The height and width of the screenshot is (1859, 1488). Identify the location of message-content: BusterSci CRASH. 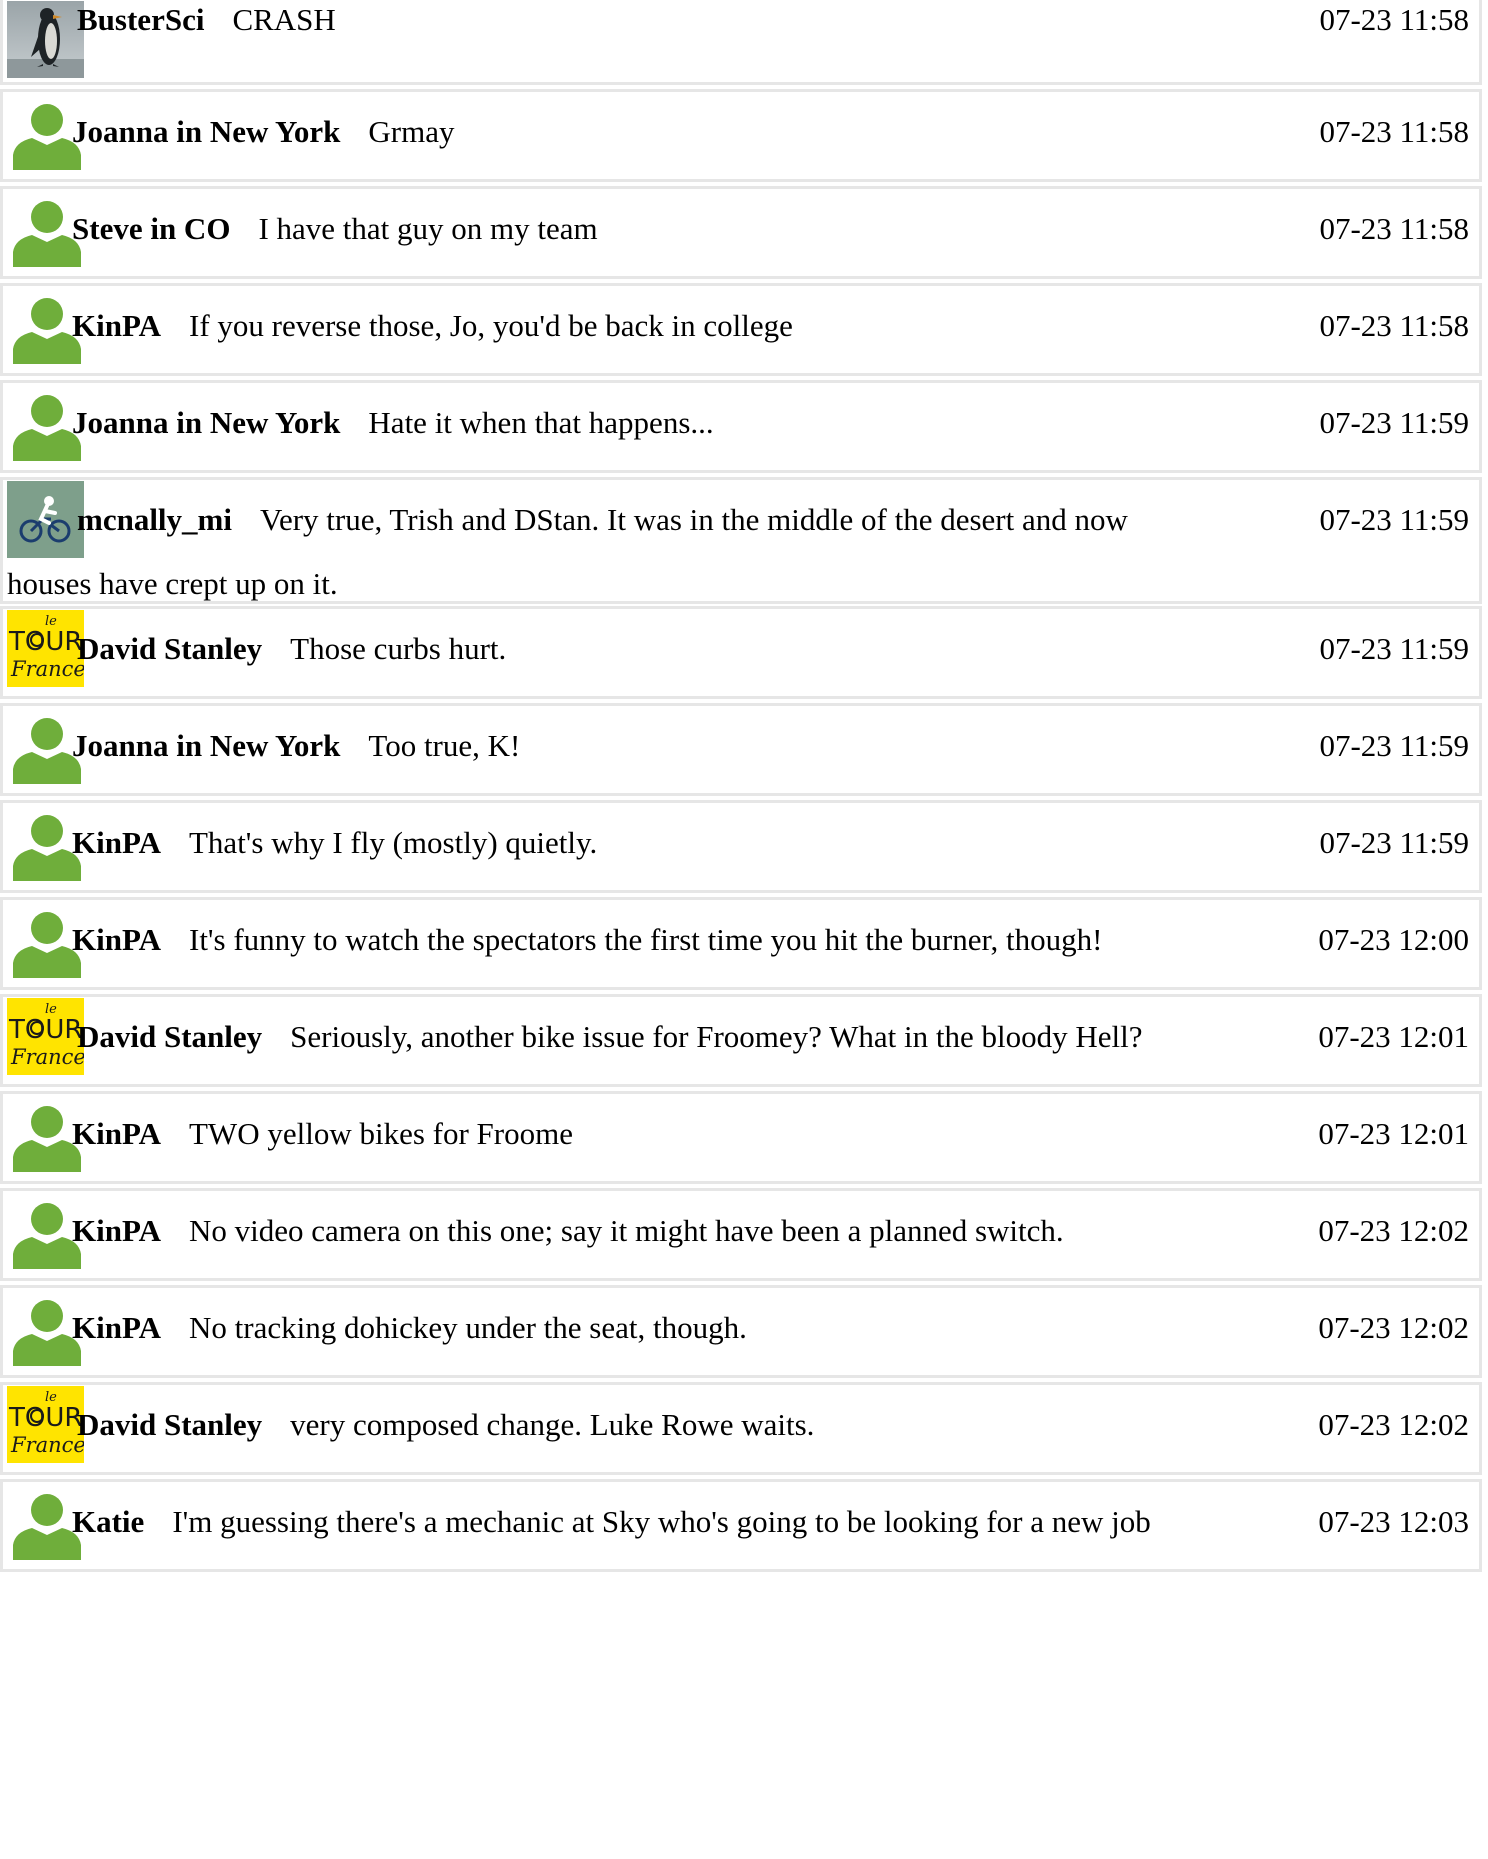
(673, 20).